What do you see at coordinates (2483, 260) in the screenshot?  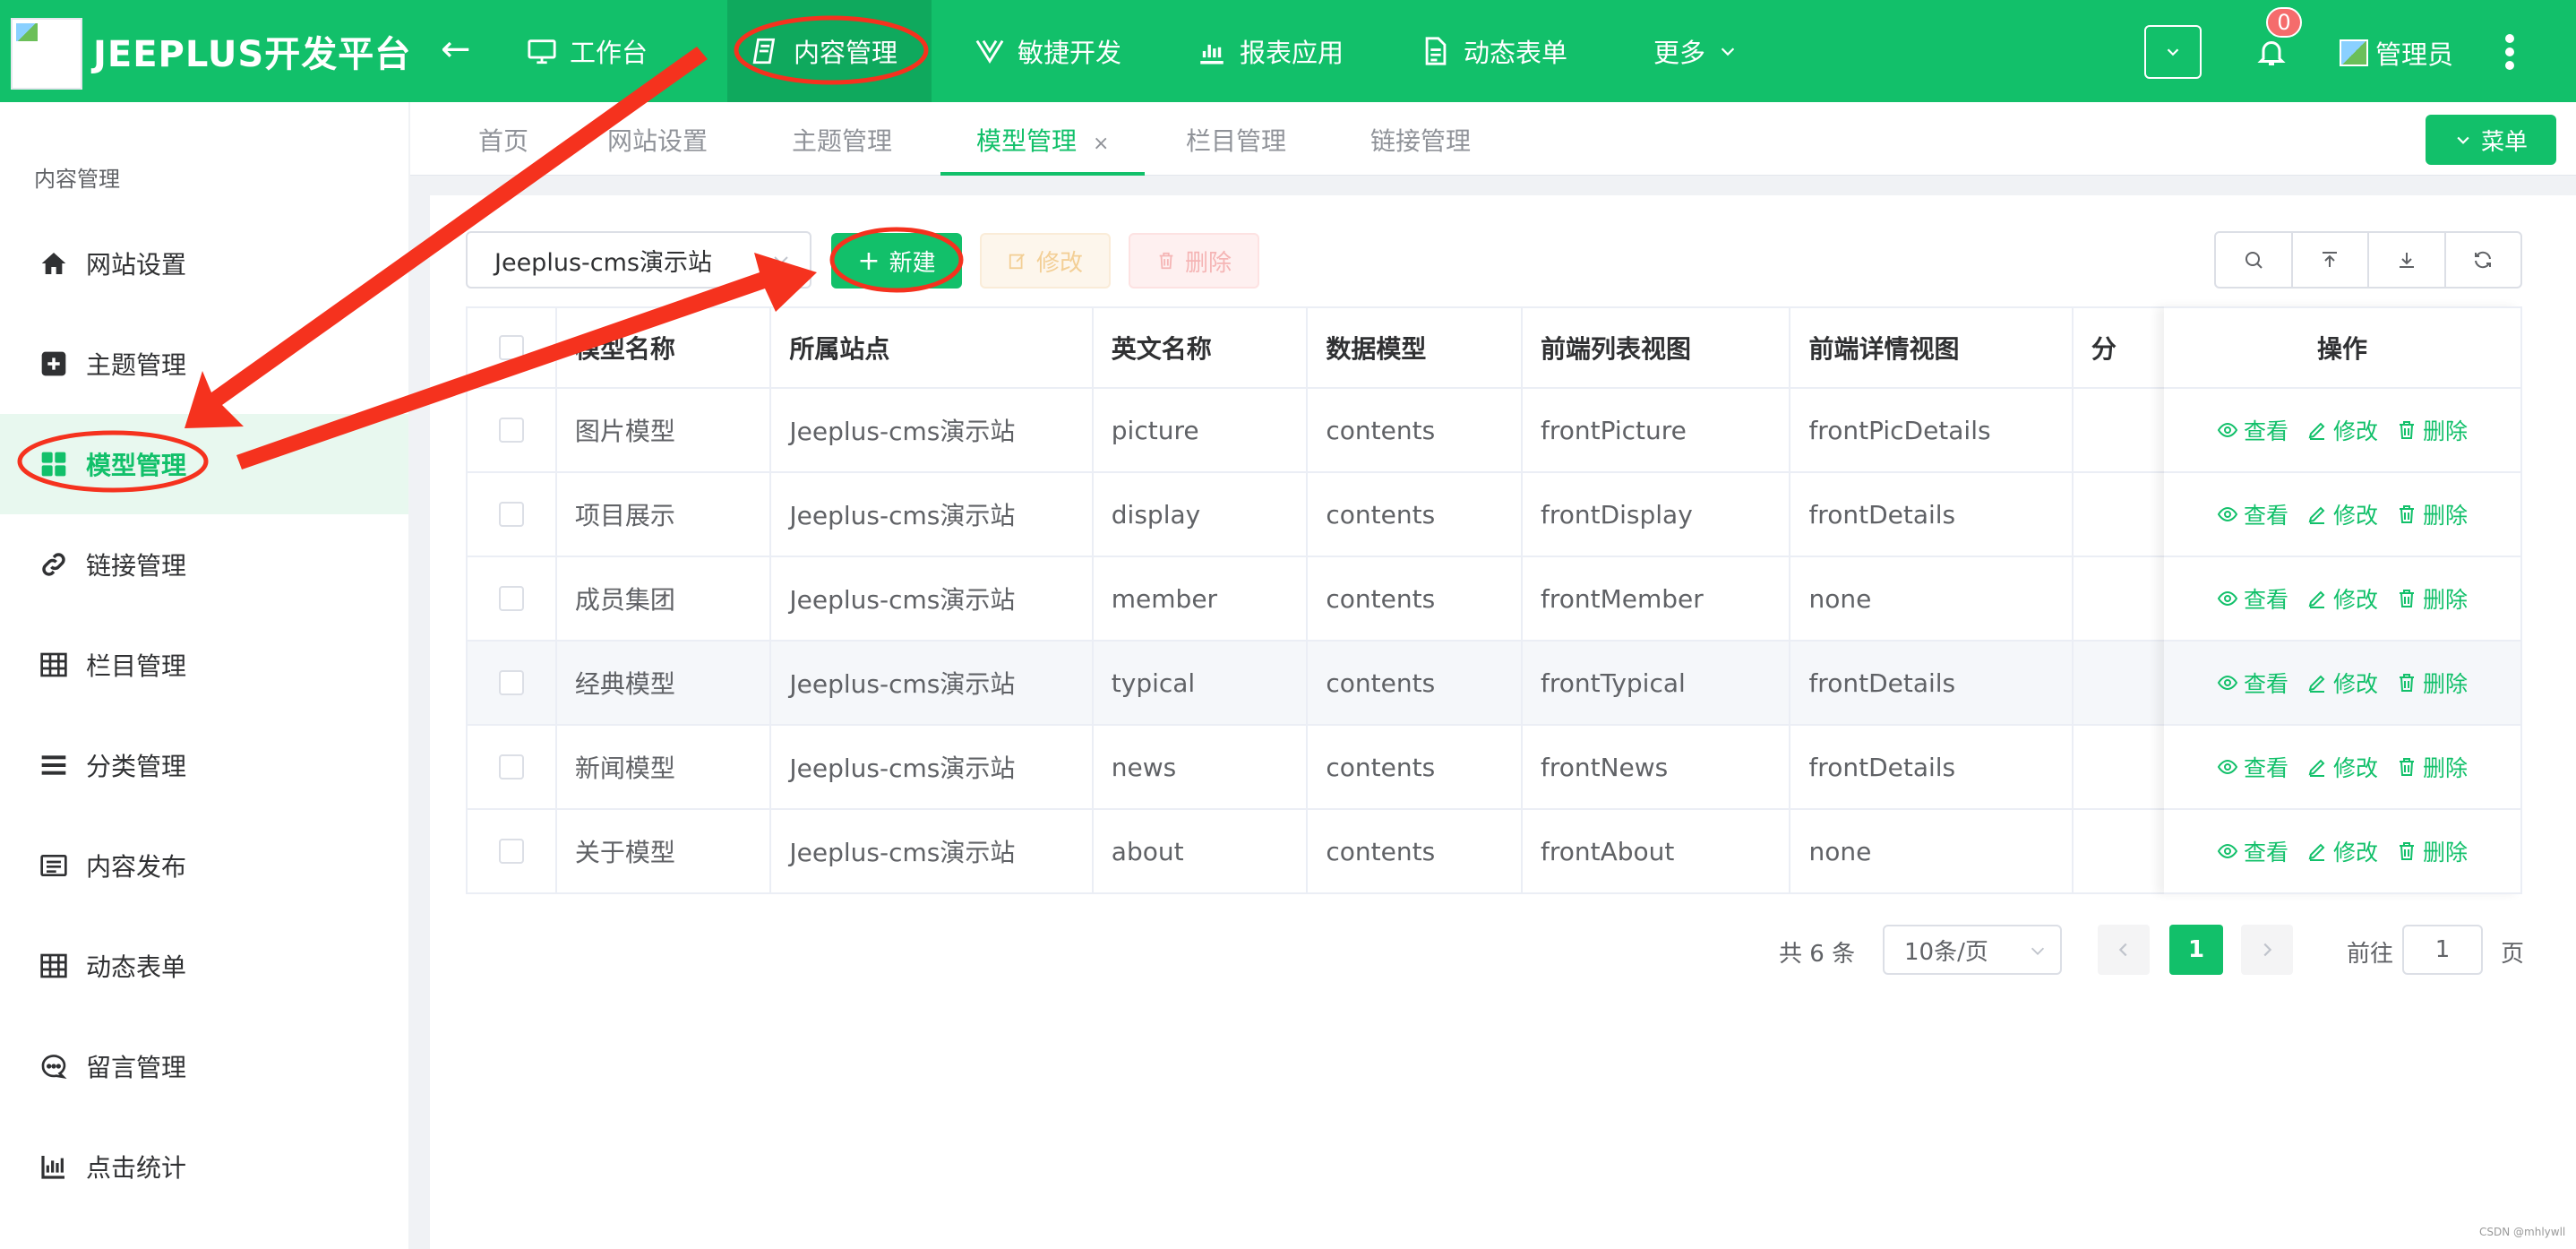 I see `refresh-button` at bounding box center [2483, 260].